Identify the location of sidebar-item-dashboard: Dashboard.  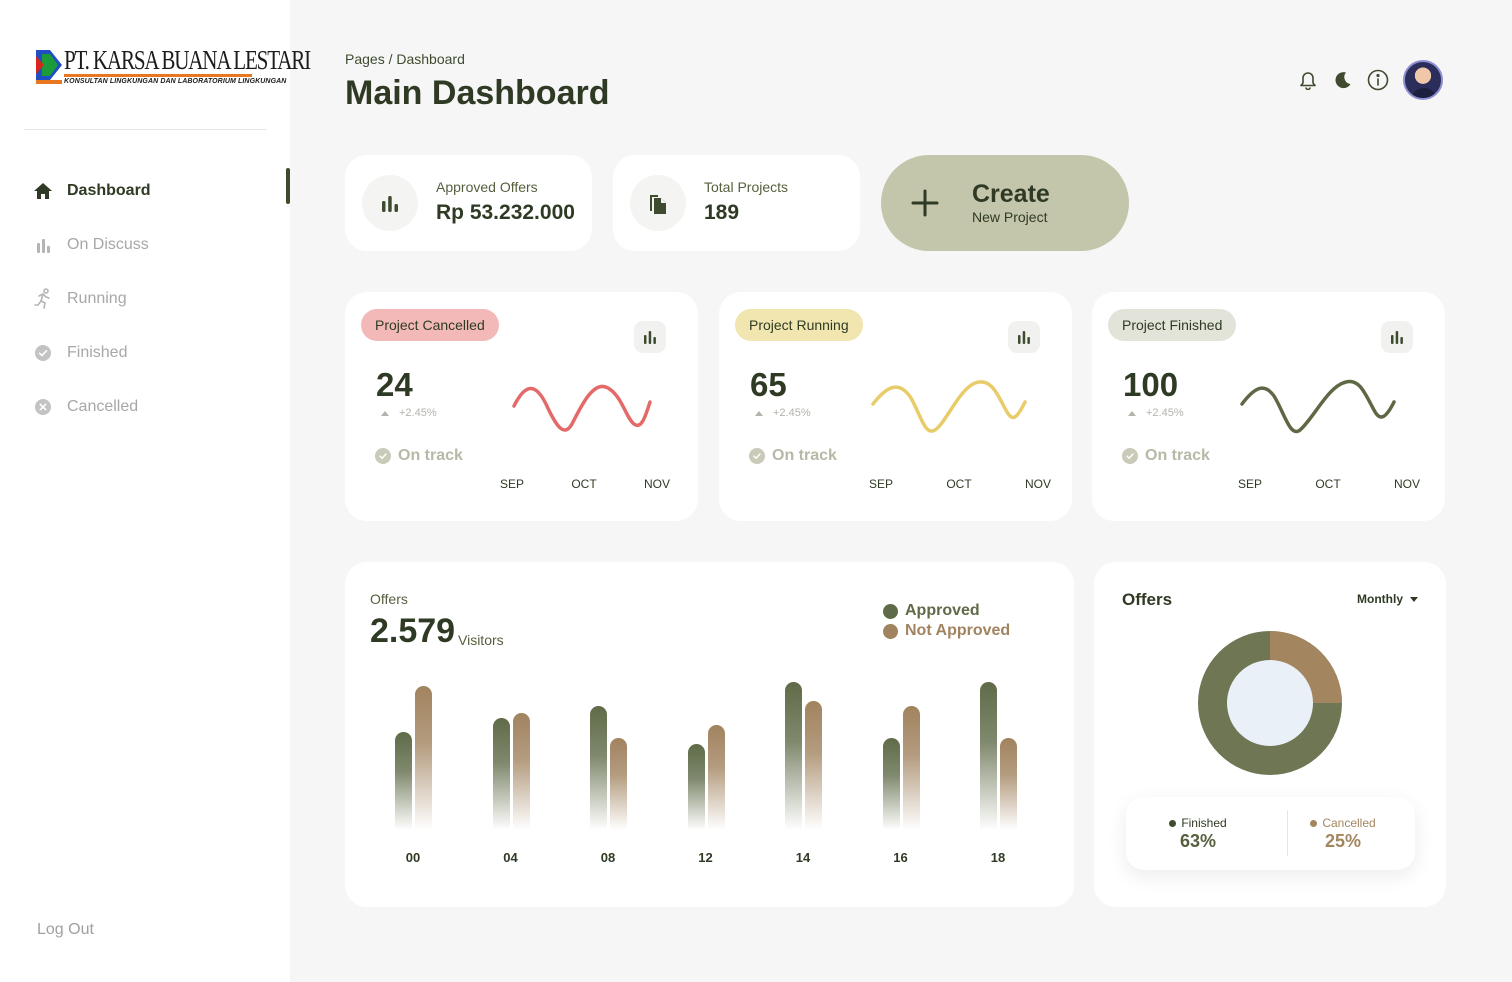
(145, 191).